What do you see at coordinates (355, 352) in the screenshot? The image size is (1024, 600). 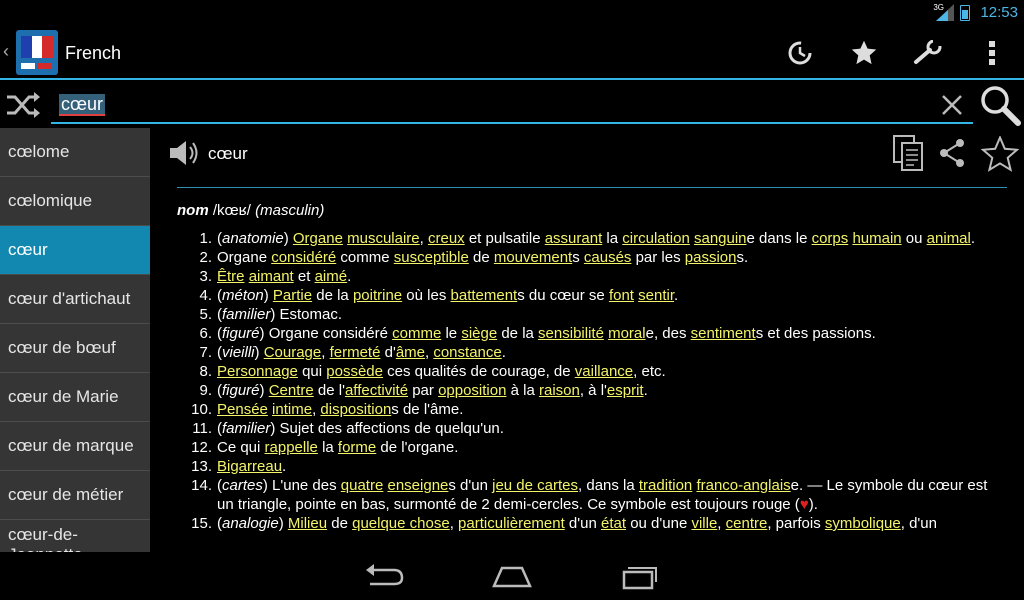 I see `definition-link: fermeté` at bounding box center [355, 352].